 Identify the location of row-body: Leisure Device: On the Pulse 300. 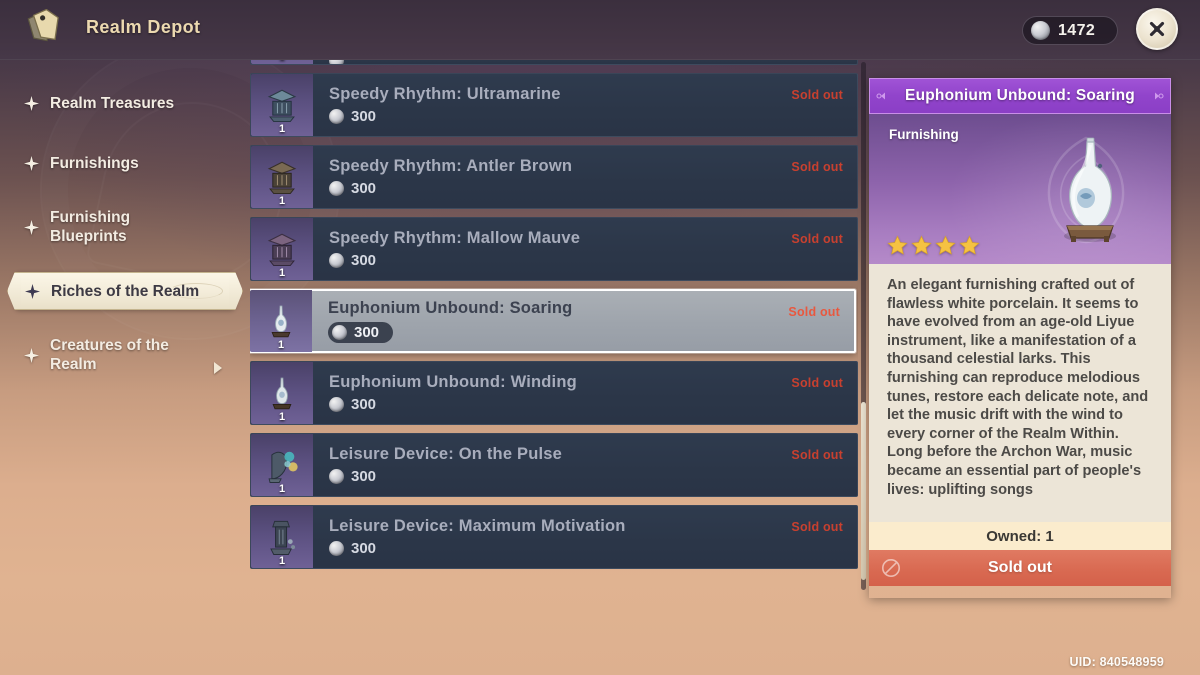
(585, 465).